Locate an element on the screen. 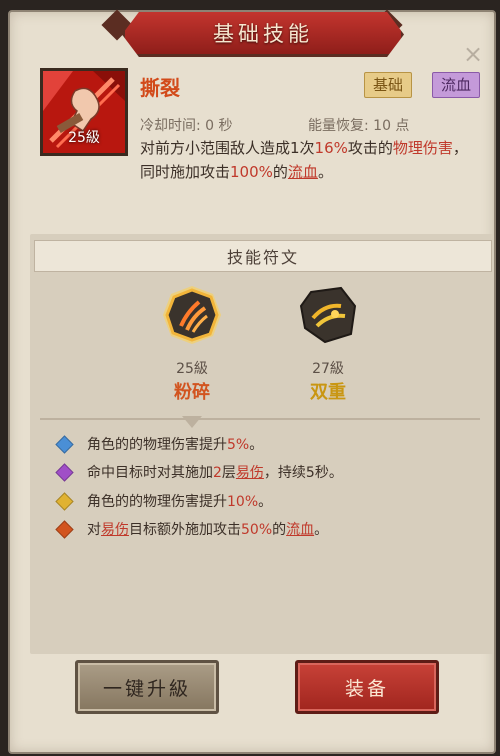 The width and height of the screenshot is (500, 756). orange-diamond-icon is located at coordinates (64, 529).